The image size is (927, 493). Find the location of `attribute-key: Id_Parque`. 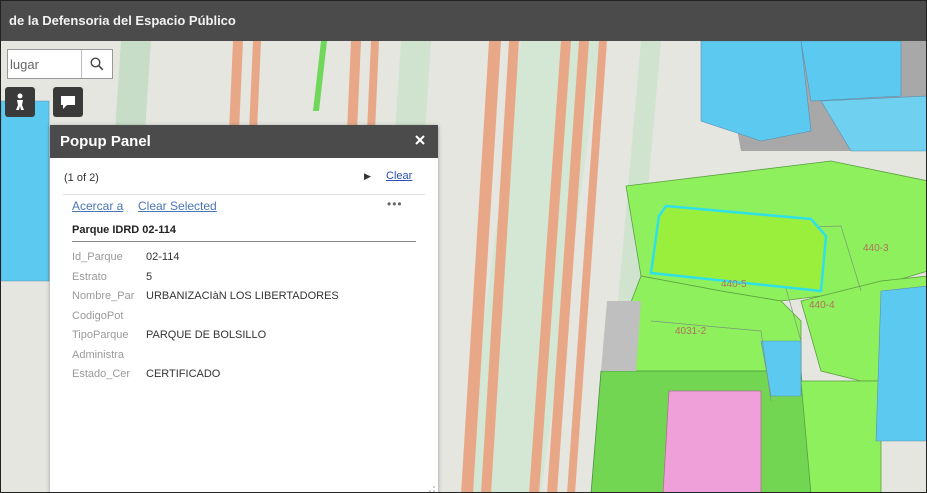

attribute-key: Id_Parque is located at coordinates (97, 257).